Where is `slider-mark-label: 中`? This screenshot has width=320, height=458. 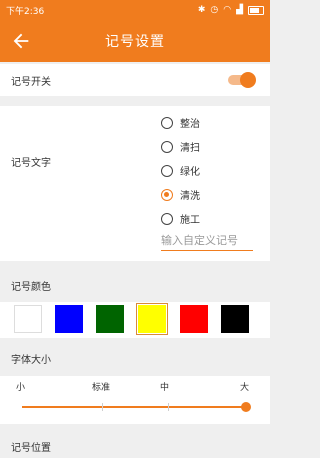 slider-mark-label: 中 is located at coordinates (165, 388).